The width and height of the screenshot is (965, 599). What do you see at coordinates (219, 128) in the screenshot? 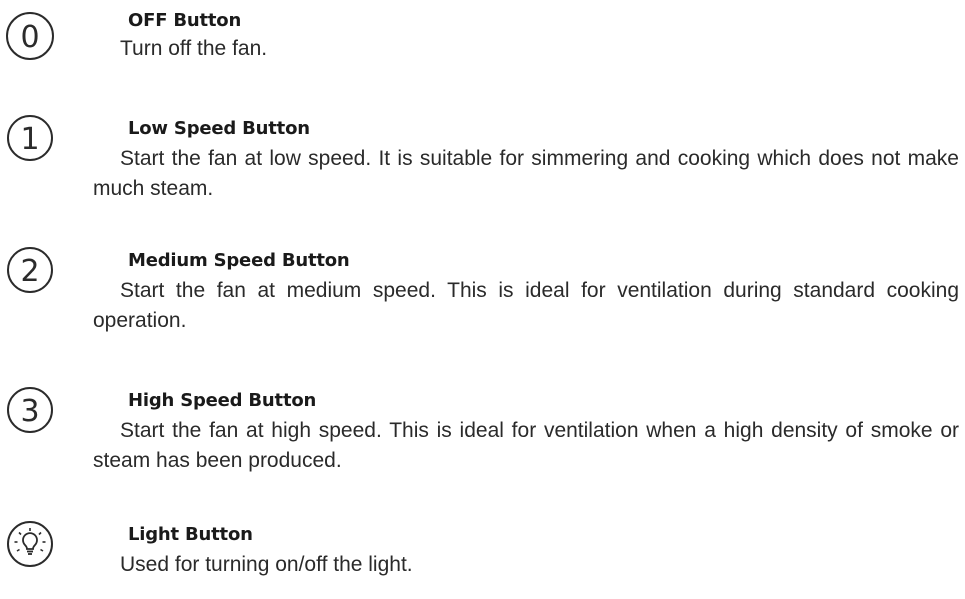
I see `low-speed-button-title: Low Speed Button` at bounding box center [219, 128].